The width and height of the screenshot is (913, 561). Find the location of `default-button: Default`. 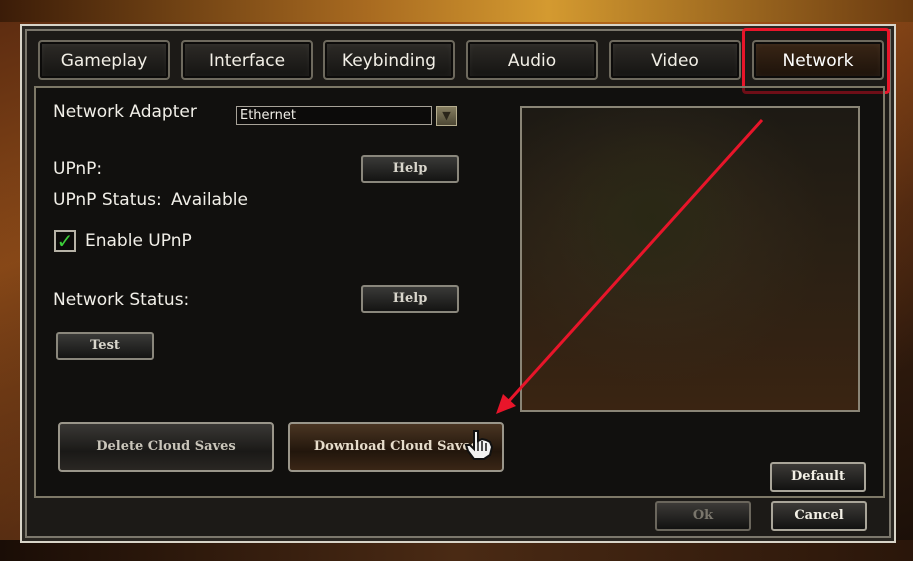

default-button: Default is located at coordinates (818, 477).